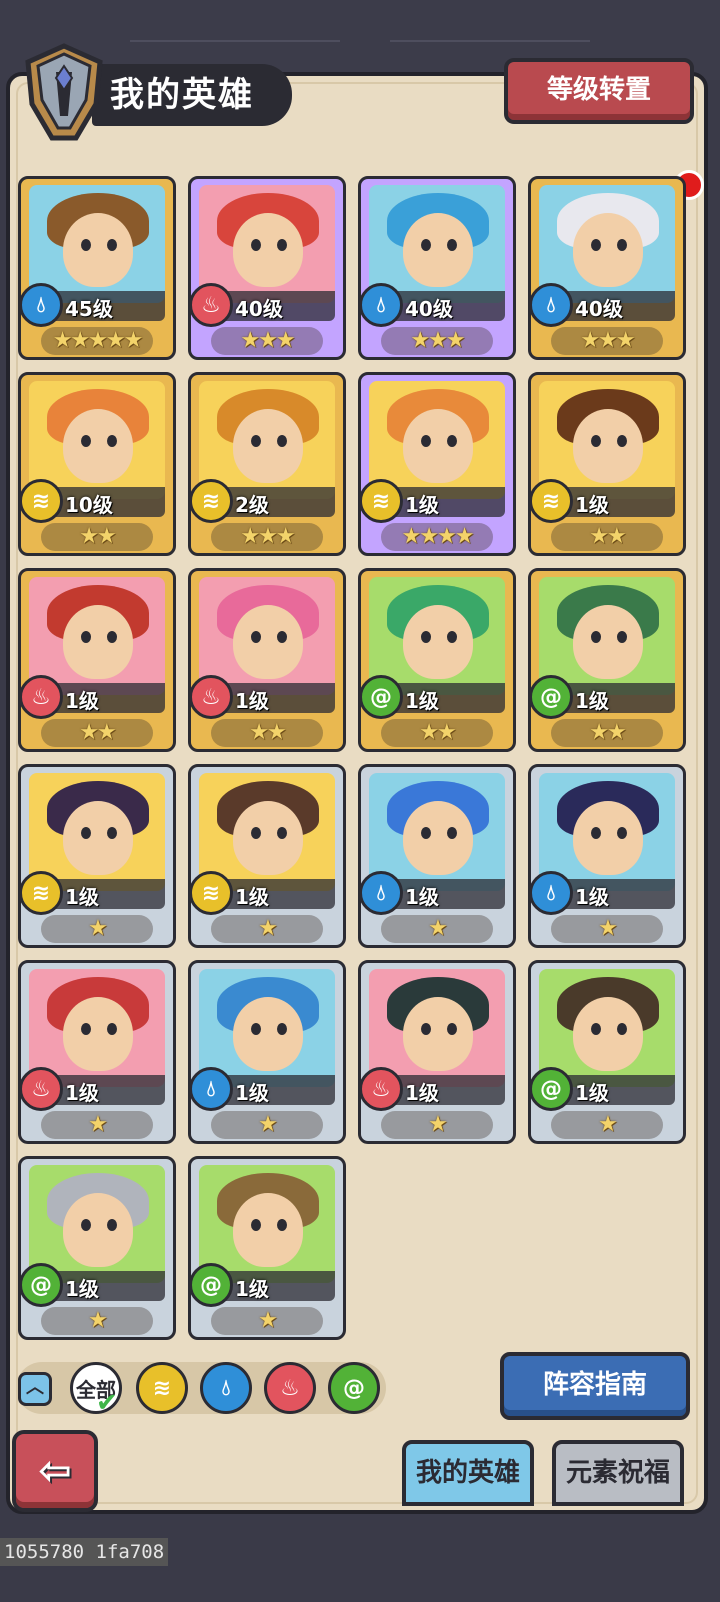 The height and width of the screenshot is (1602, 720). I want to click on hero-card: 10级 ≋ ★★, so click(97, 464).